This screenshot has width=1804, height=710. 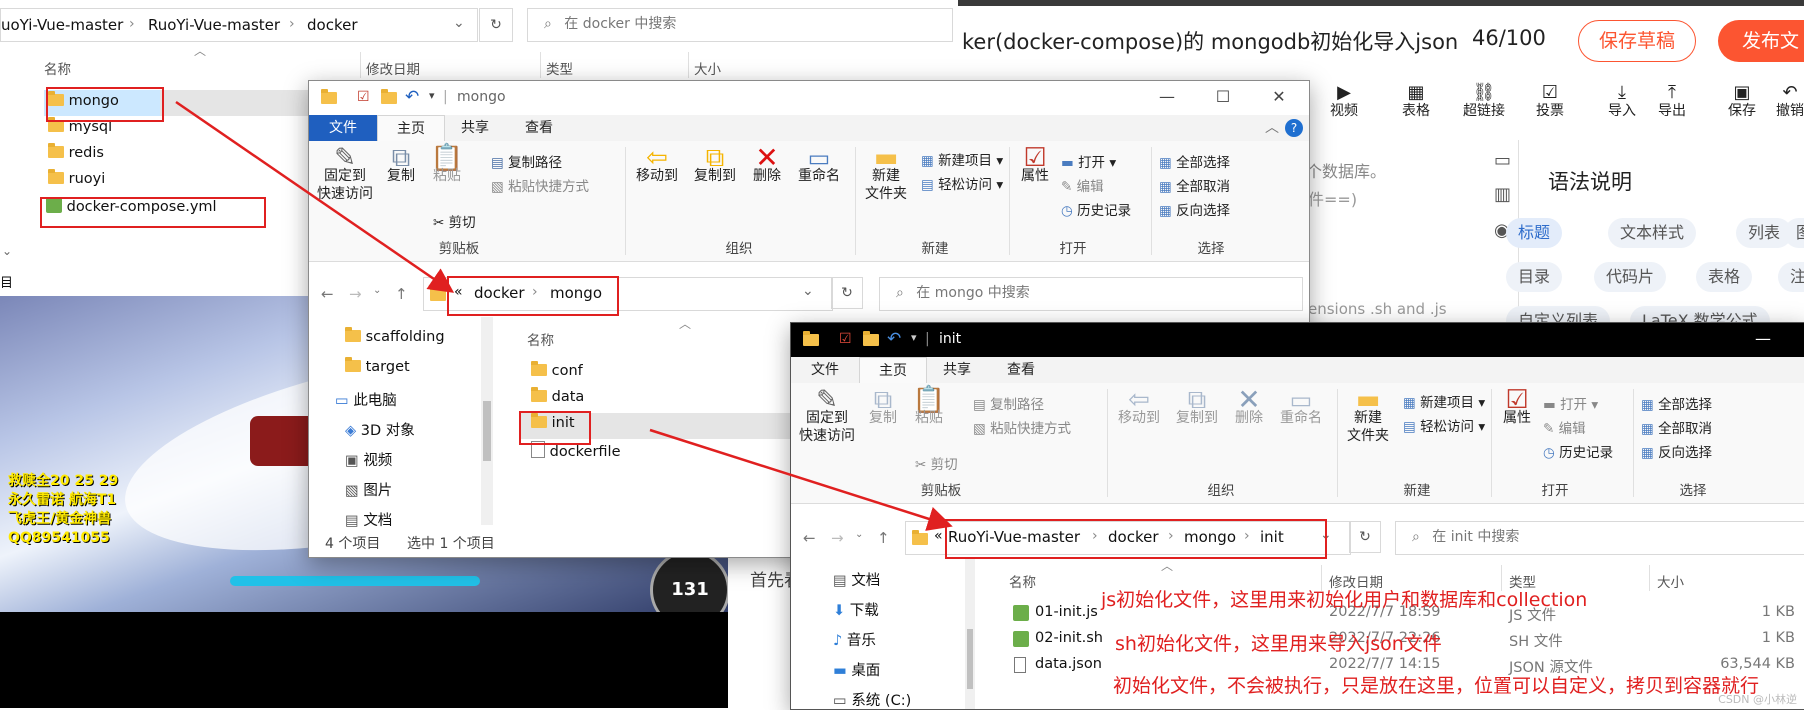 What do you see at coordinates (315, 196) in the screenshot?
I see `arrow-mongo-to-path` at bounding box center [315, 196].